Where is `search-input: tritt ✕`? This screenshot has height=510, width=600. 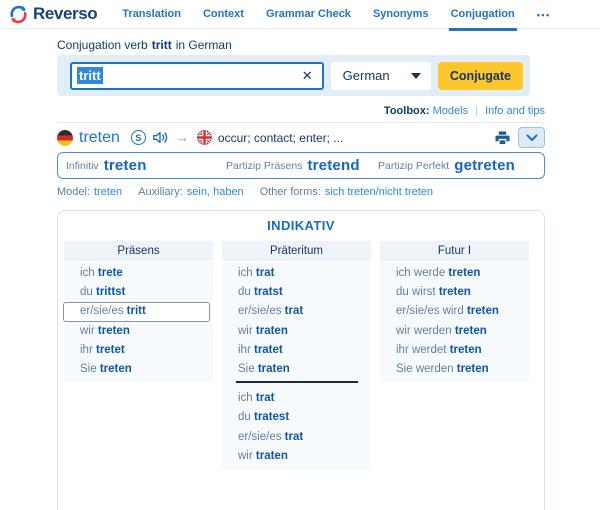
search-input: tritt ✕ is located at coordinates (197, 75).